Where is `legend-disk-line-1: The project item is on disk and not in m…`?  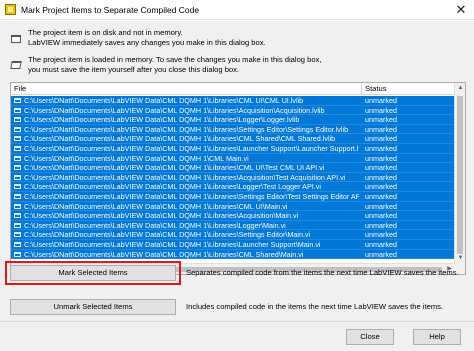 legend-disk-line-1: The project item is on disk and not in m… is located at coordinates (105, 32).